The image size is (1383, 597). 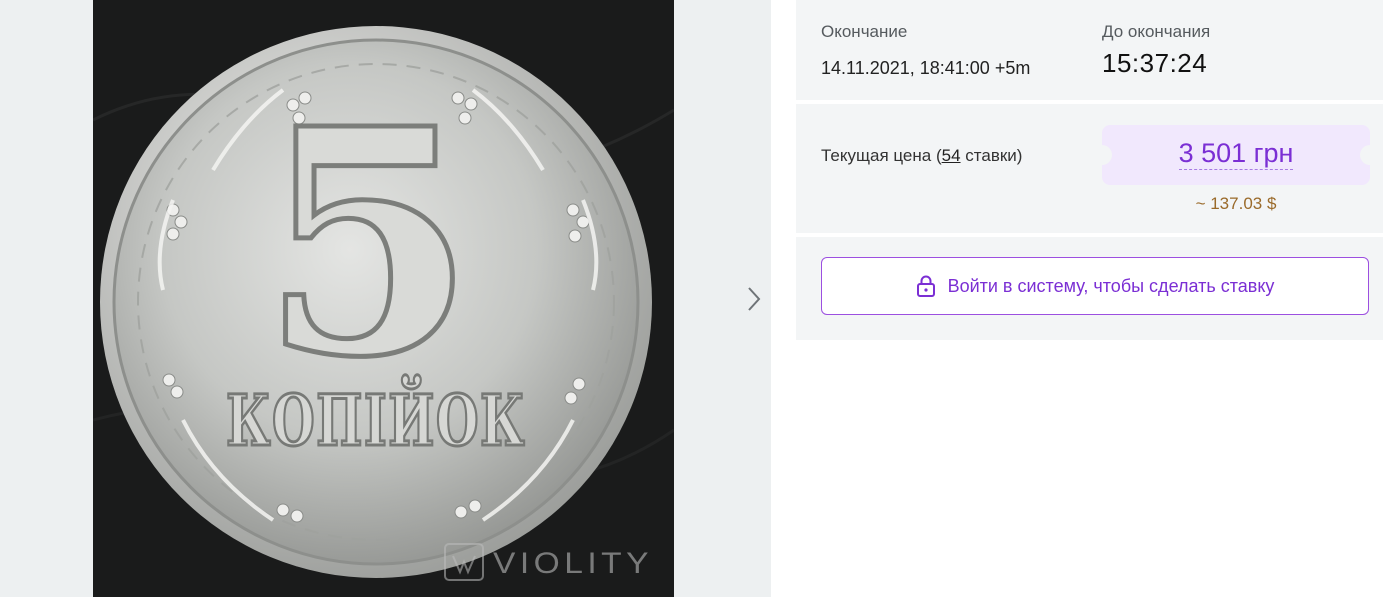 I want to click on countdown-timer: 15:37:24, so click(x=1155, y=63).